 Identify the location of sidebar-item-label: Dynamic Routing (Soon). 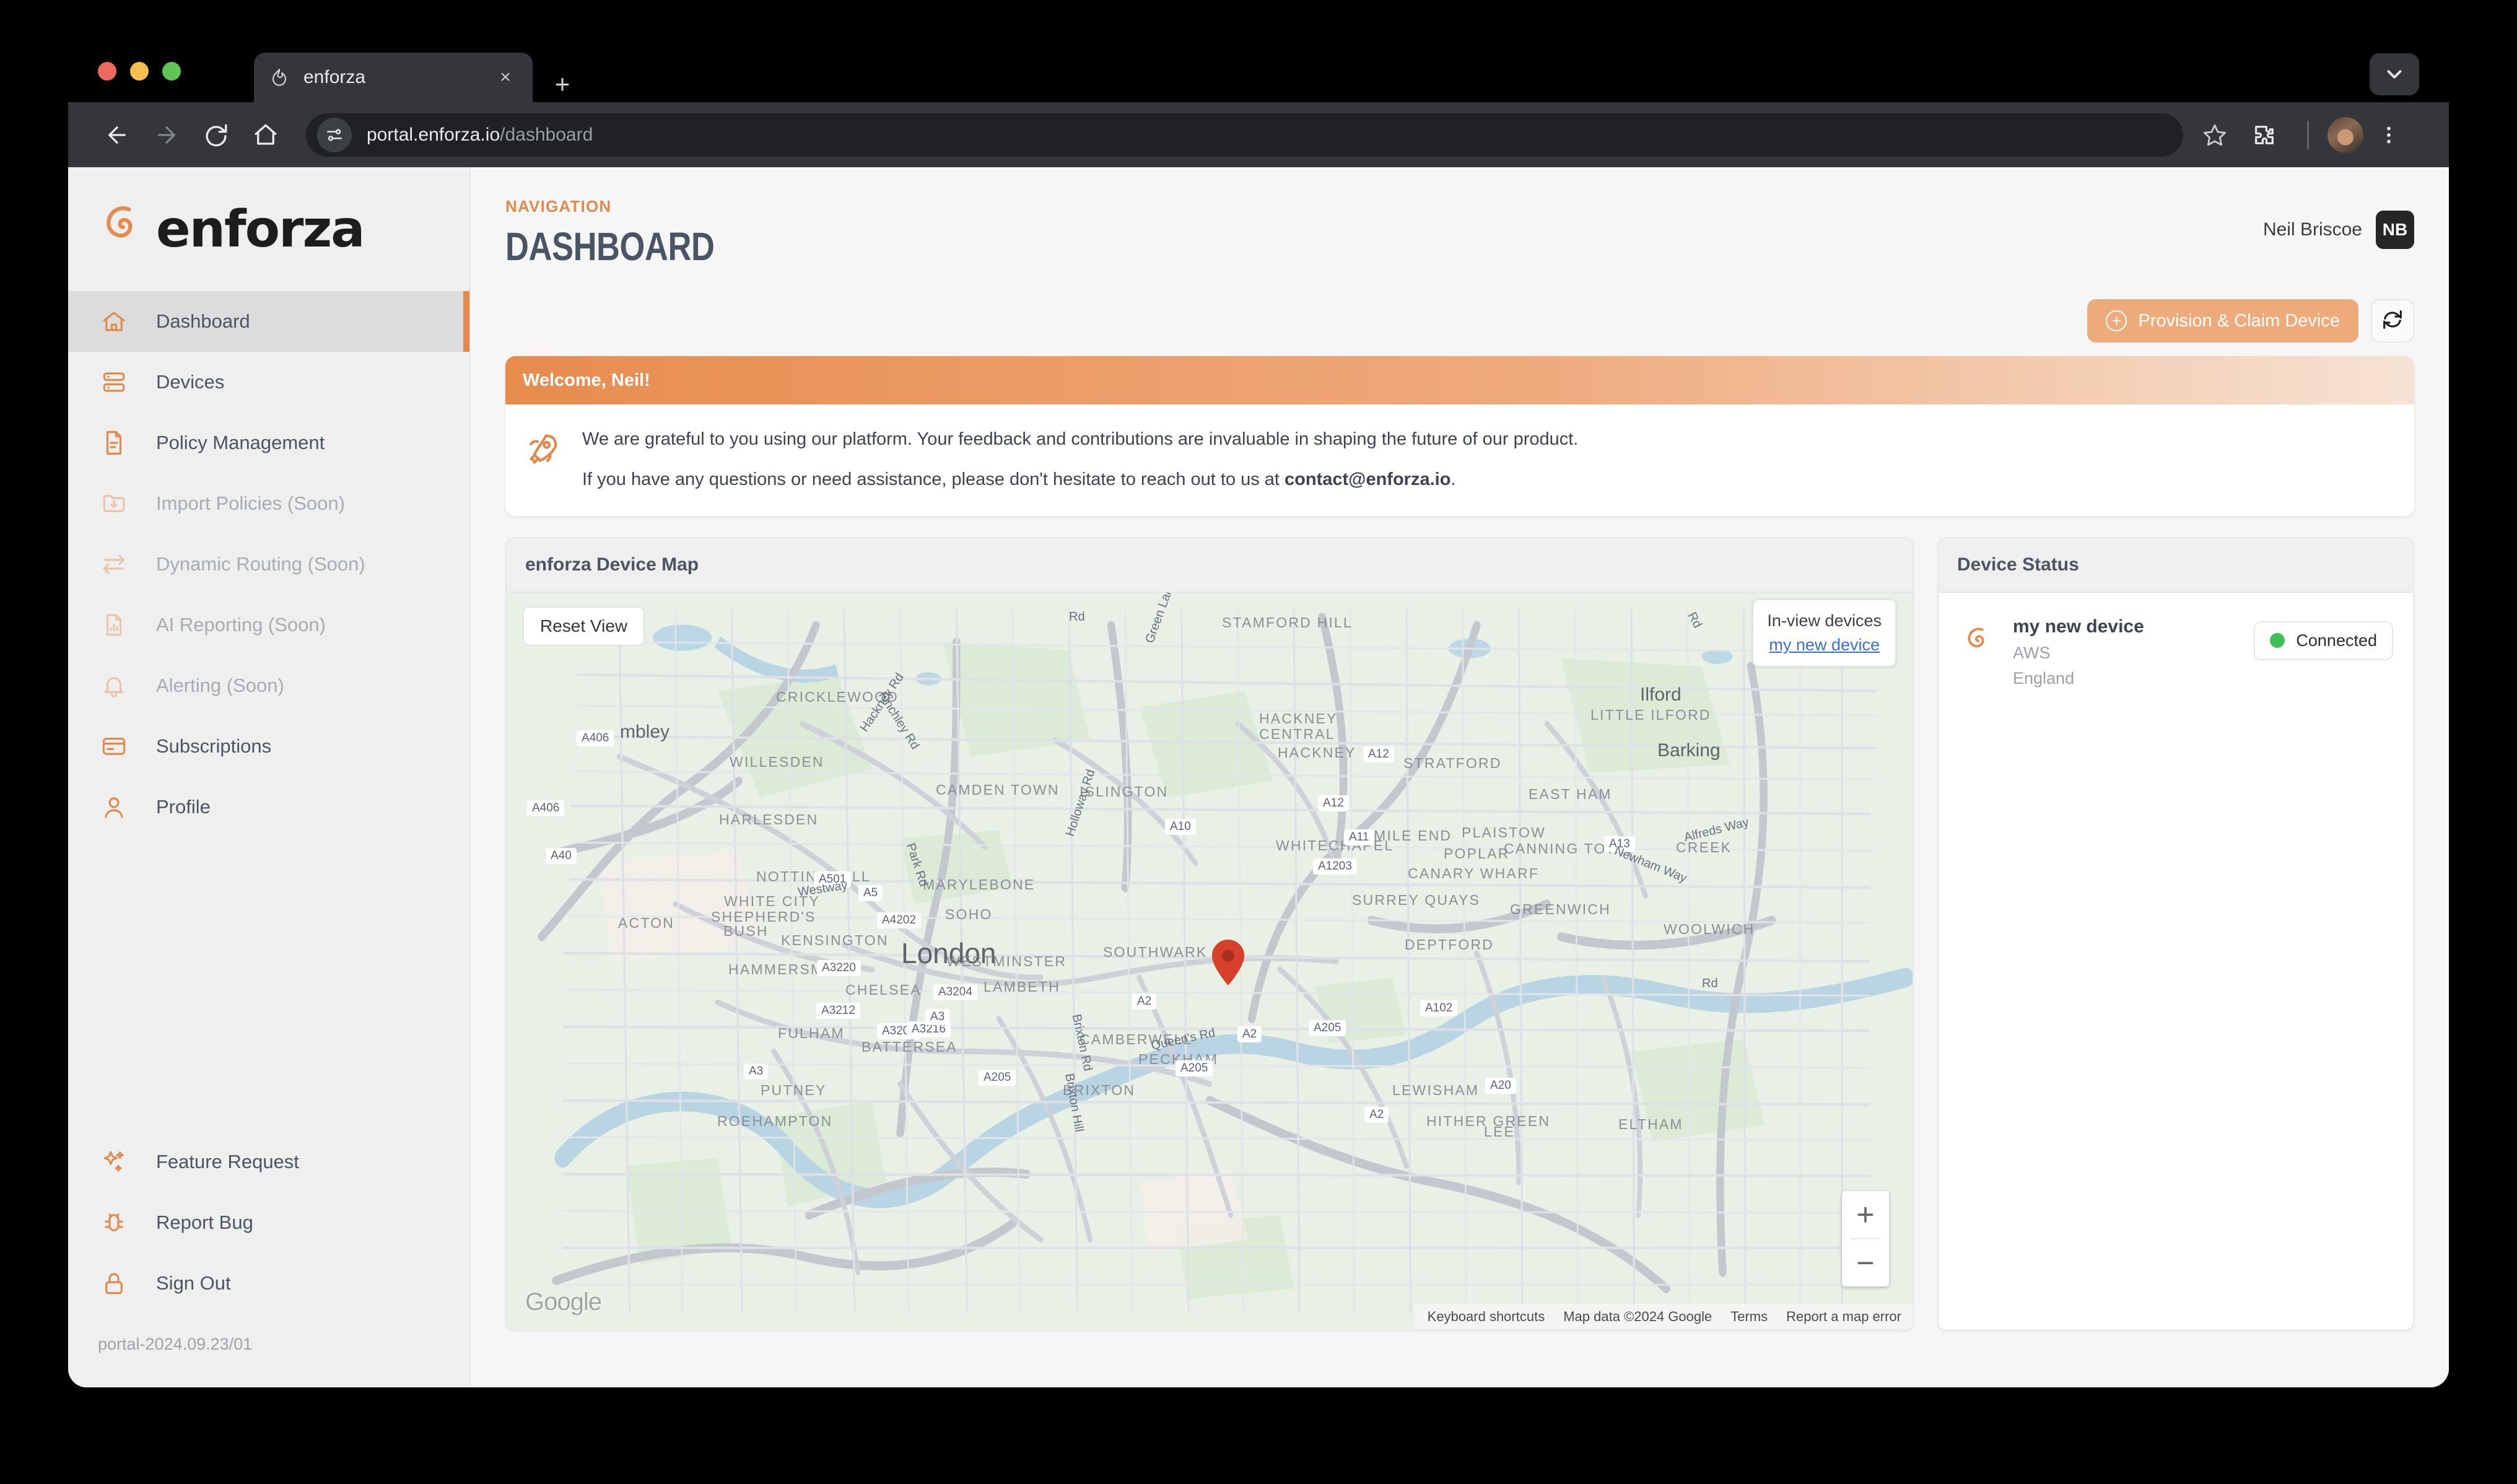
(260, 564).